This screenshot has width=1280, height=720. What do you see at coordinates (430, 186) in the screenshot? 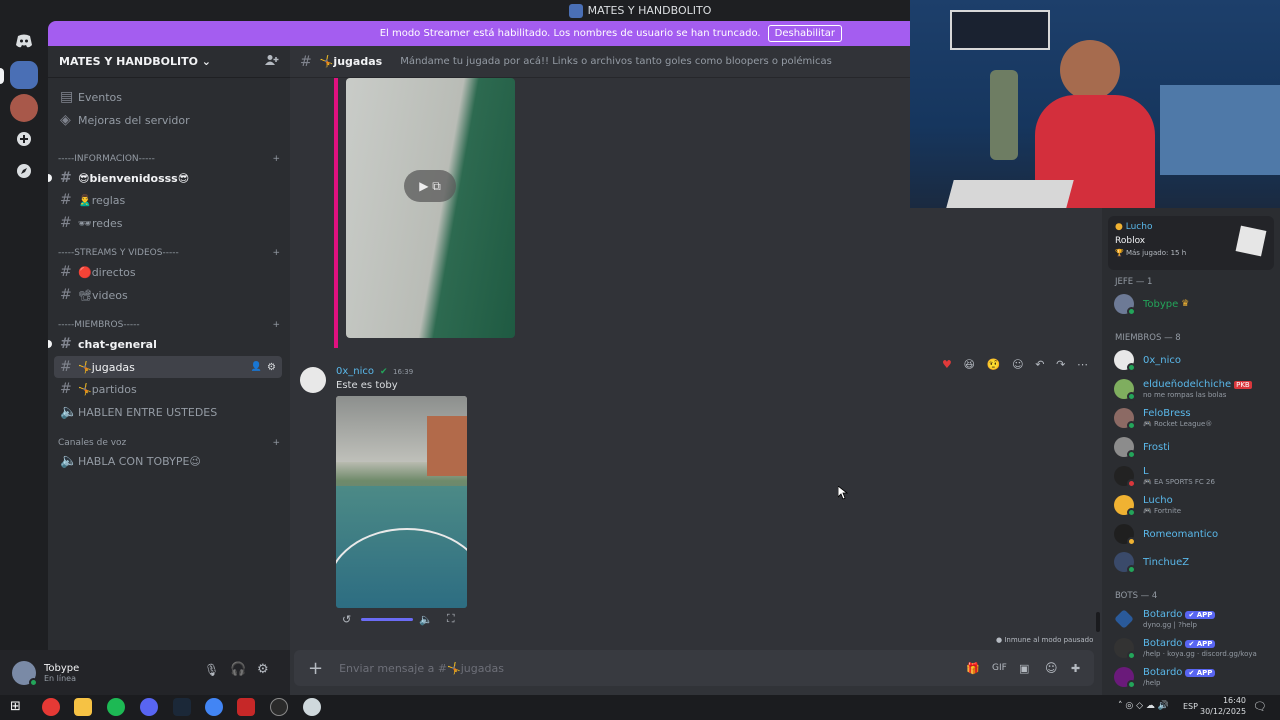
I see `play-button: ▶ ⧉` at bounding box center [430, 186].